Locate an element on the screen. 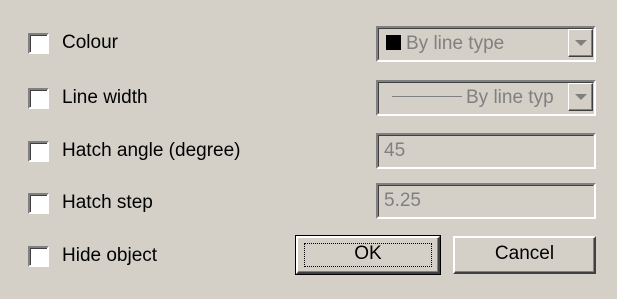  hatch-step-input: 5.25 is located at coordinates (486, 201).